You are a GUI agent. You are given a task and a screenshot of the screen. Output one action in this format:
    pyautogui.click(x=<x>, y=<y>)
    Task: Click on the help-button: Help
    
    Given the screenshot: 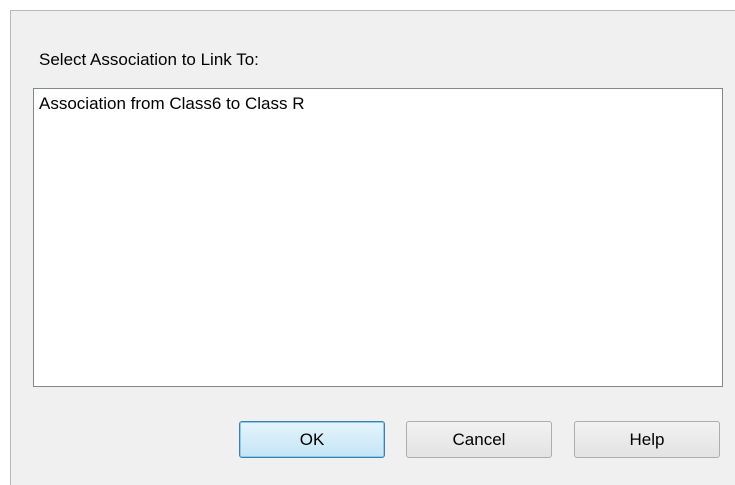 What is the action you would take?
    pyautogui.click(x=647, y=439)
    